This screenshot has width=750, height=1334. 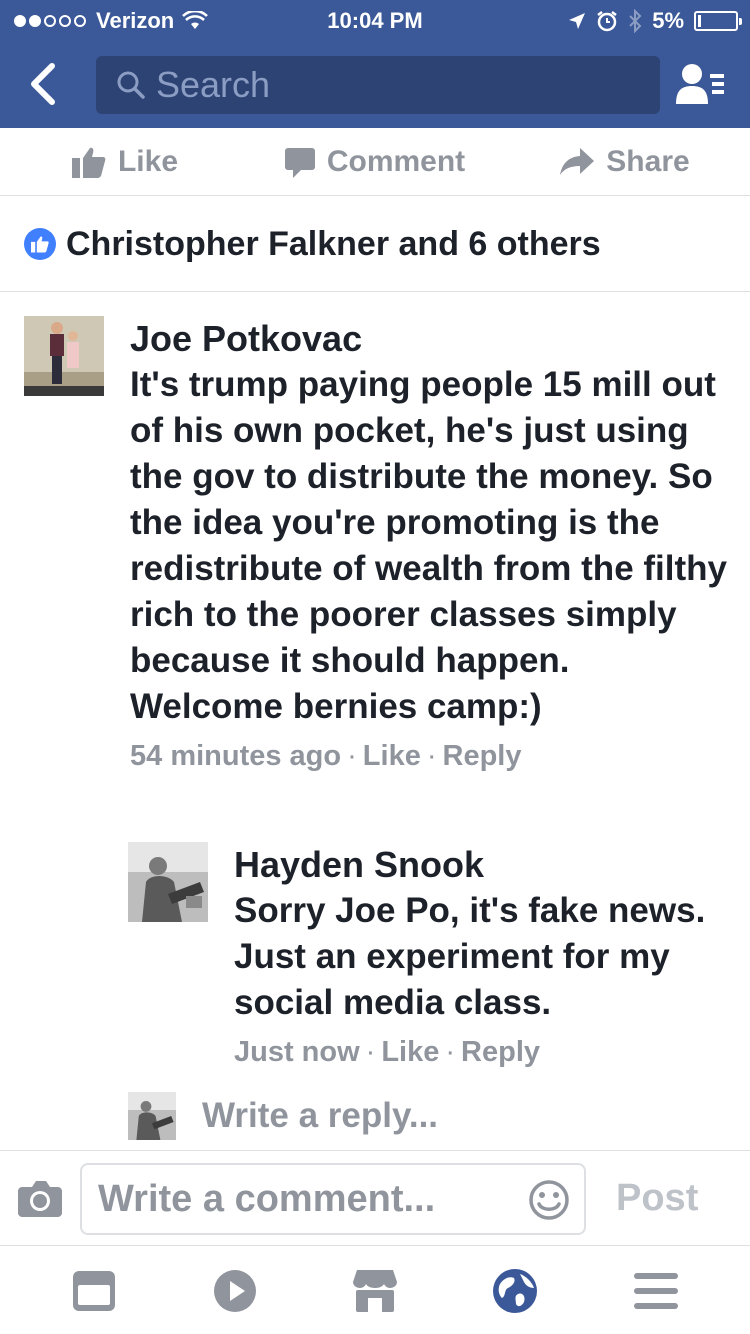 I want to click on navigation-bar: Verizon 10:04 PM 5% Search, so click(x=375, y=64).